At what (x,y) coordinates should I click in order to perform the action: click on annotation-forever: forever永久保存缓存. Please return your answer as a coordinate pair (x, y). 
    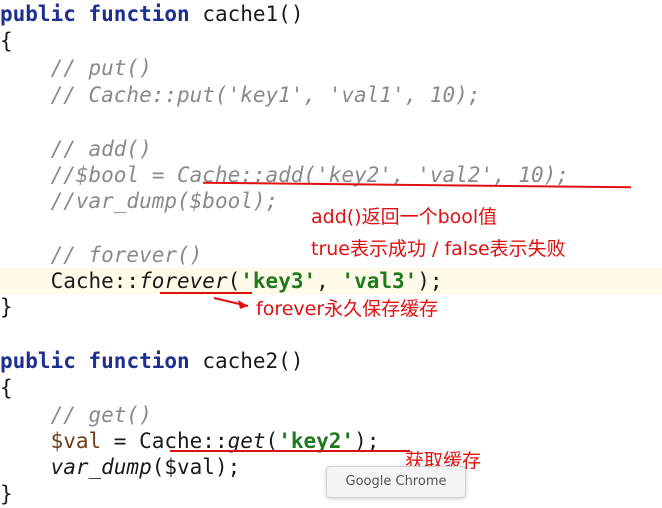
    Looking at the image, I should click on (347, 309).